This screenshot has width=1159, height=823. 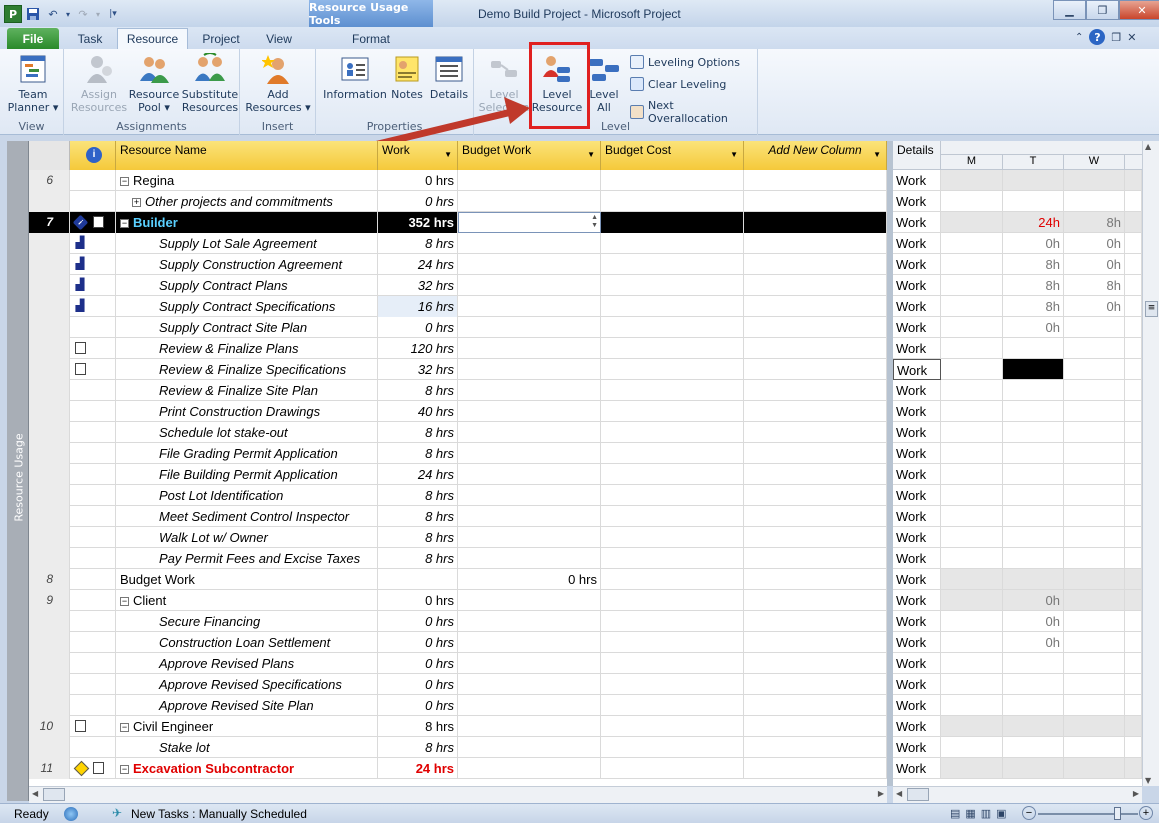 What do you see at coordinates (1029, 813) in the screenshot?
I see `zoom-out-icon: −` at bounding box center [1029, 813].